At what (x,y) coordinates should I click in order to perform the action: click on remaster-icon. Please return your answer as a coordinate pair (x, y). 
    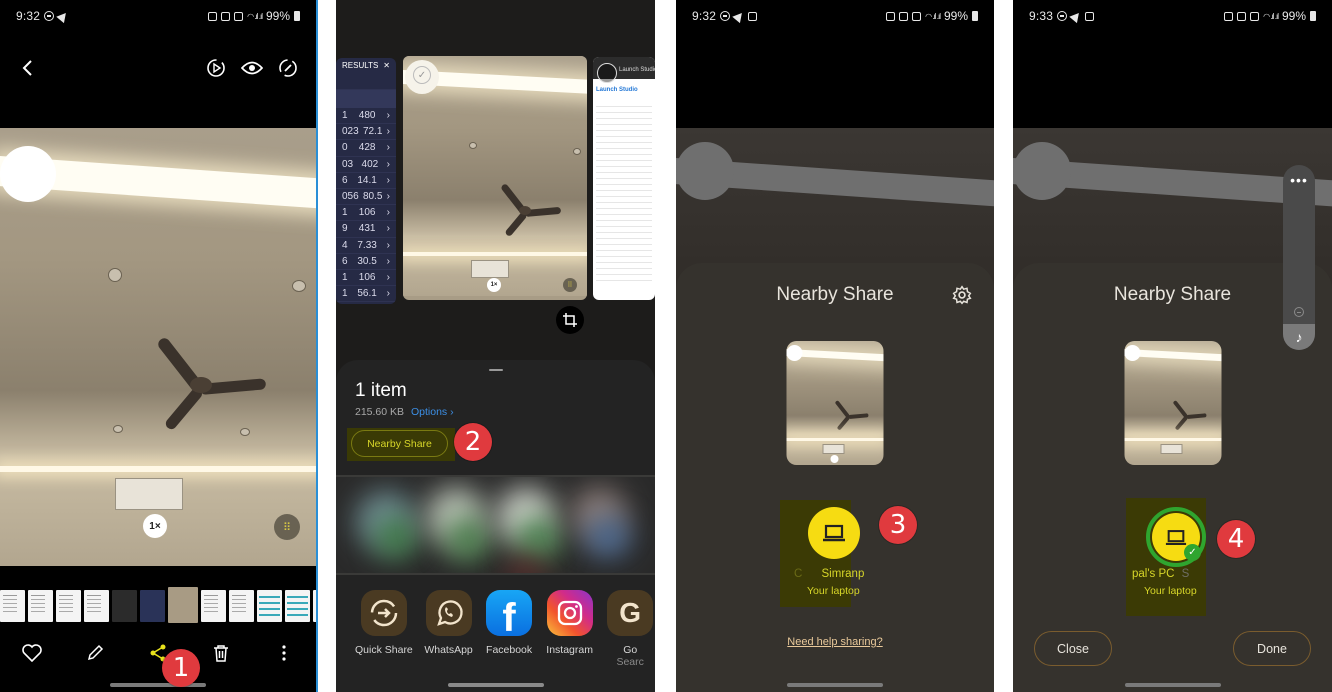
    Looking at the image, I should click on (216, 68).